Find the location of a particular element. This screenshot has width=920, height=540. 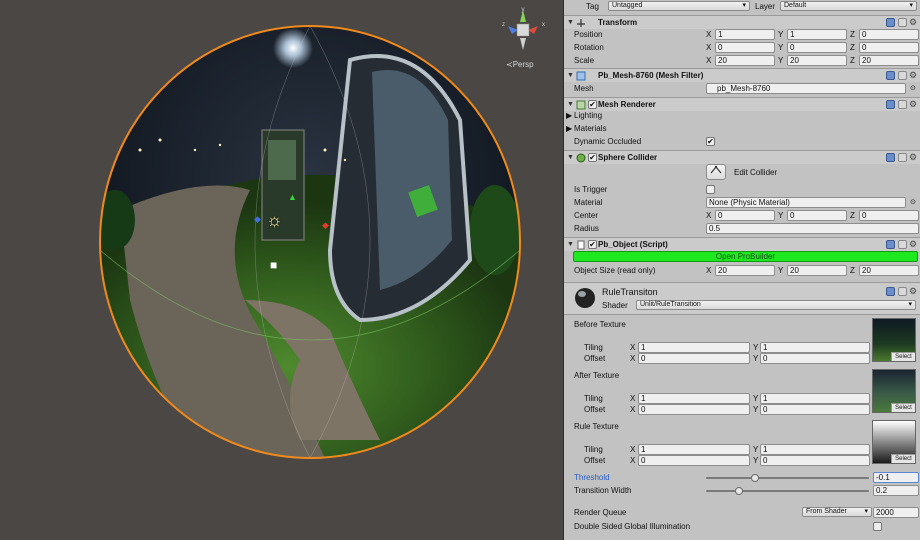

rotation-y-field: 0 is located at coordinates (817, 47).